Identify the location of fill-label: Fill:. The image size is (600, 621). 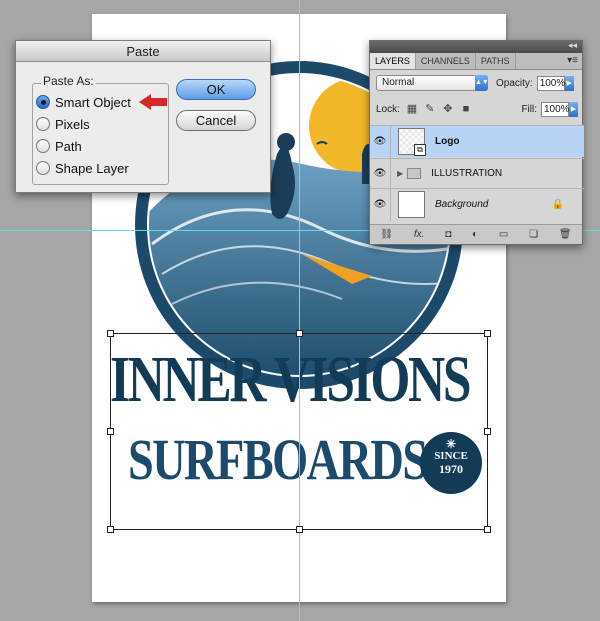
(529, 109).